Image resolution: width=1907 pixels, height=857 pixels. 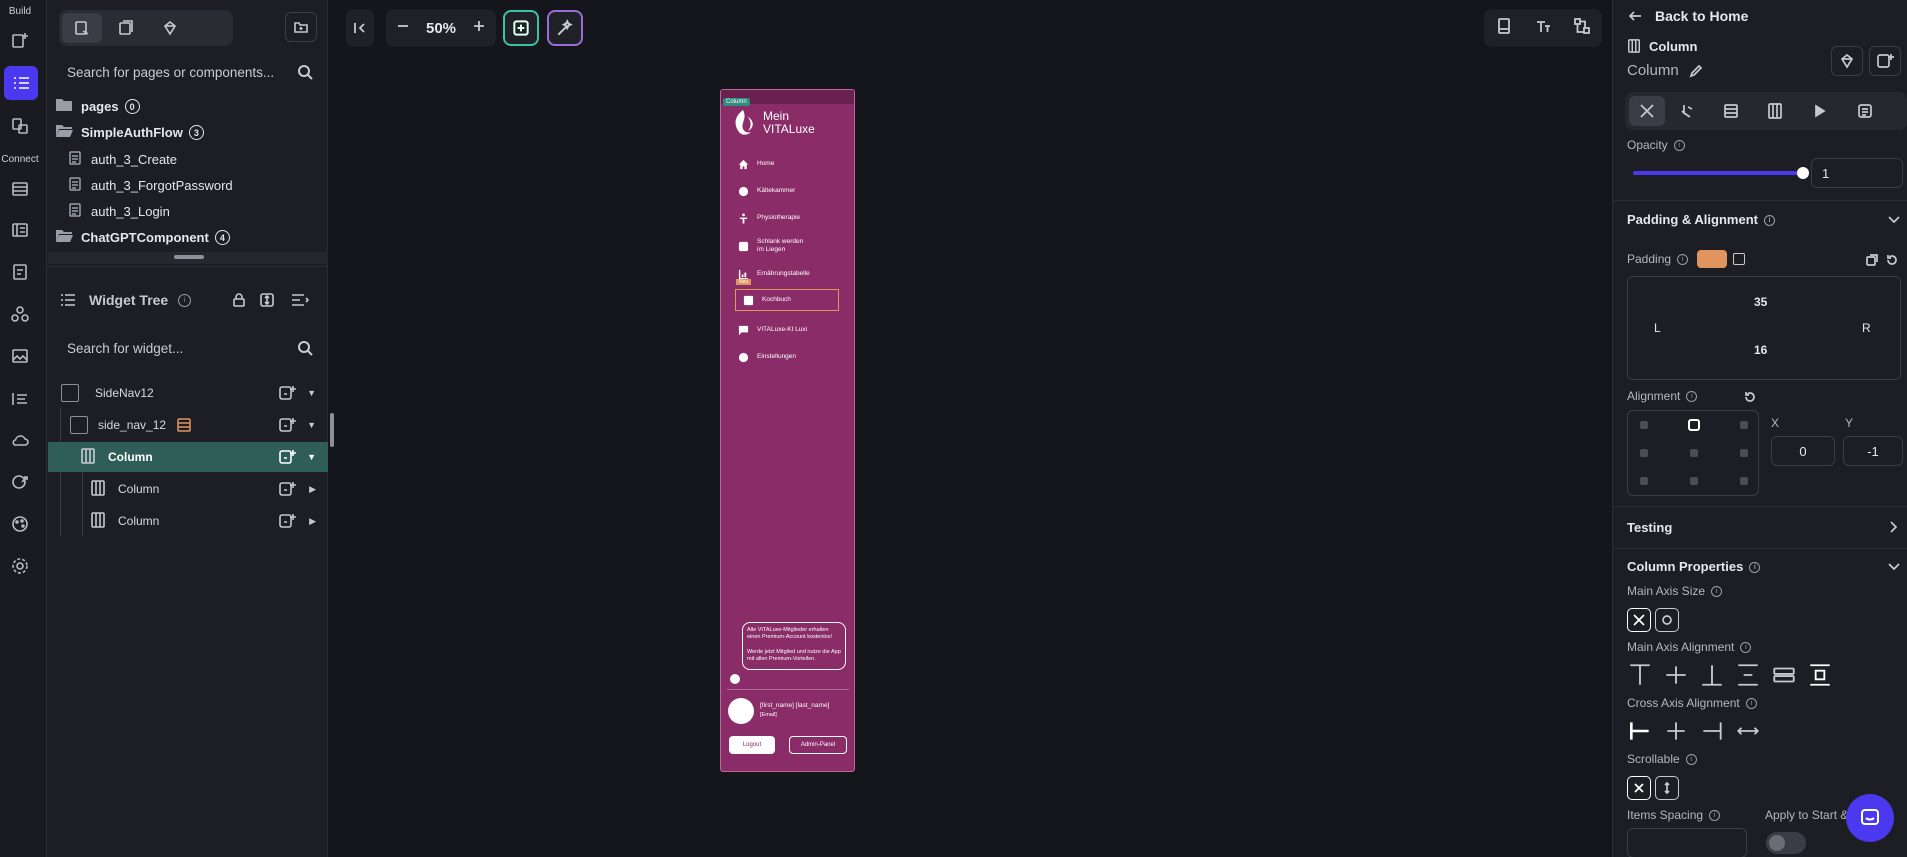 What do you see at coordinates (1712, 675) in the screenshot?
I see `align-end-icon` at bounding box center [1712, 675].